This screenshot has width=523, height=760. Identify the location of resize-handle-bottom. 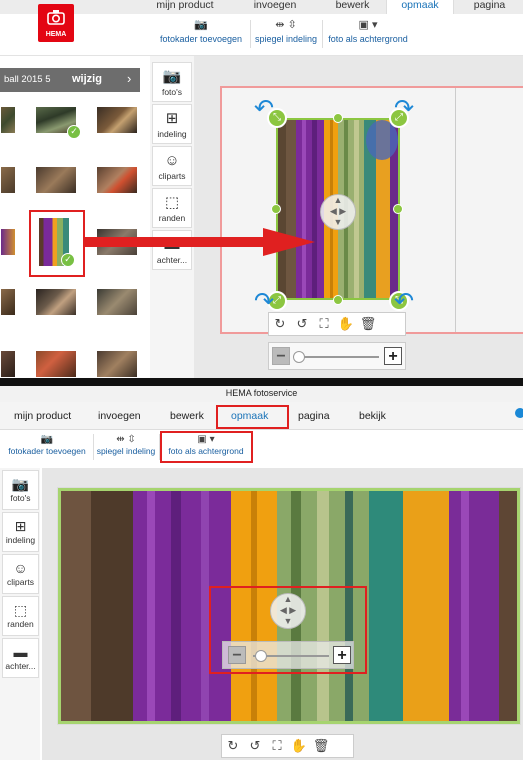
(338, 300).